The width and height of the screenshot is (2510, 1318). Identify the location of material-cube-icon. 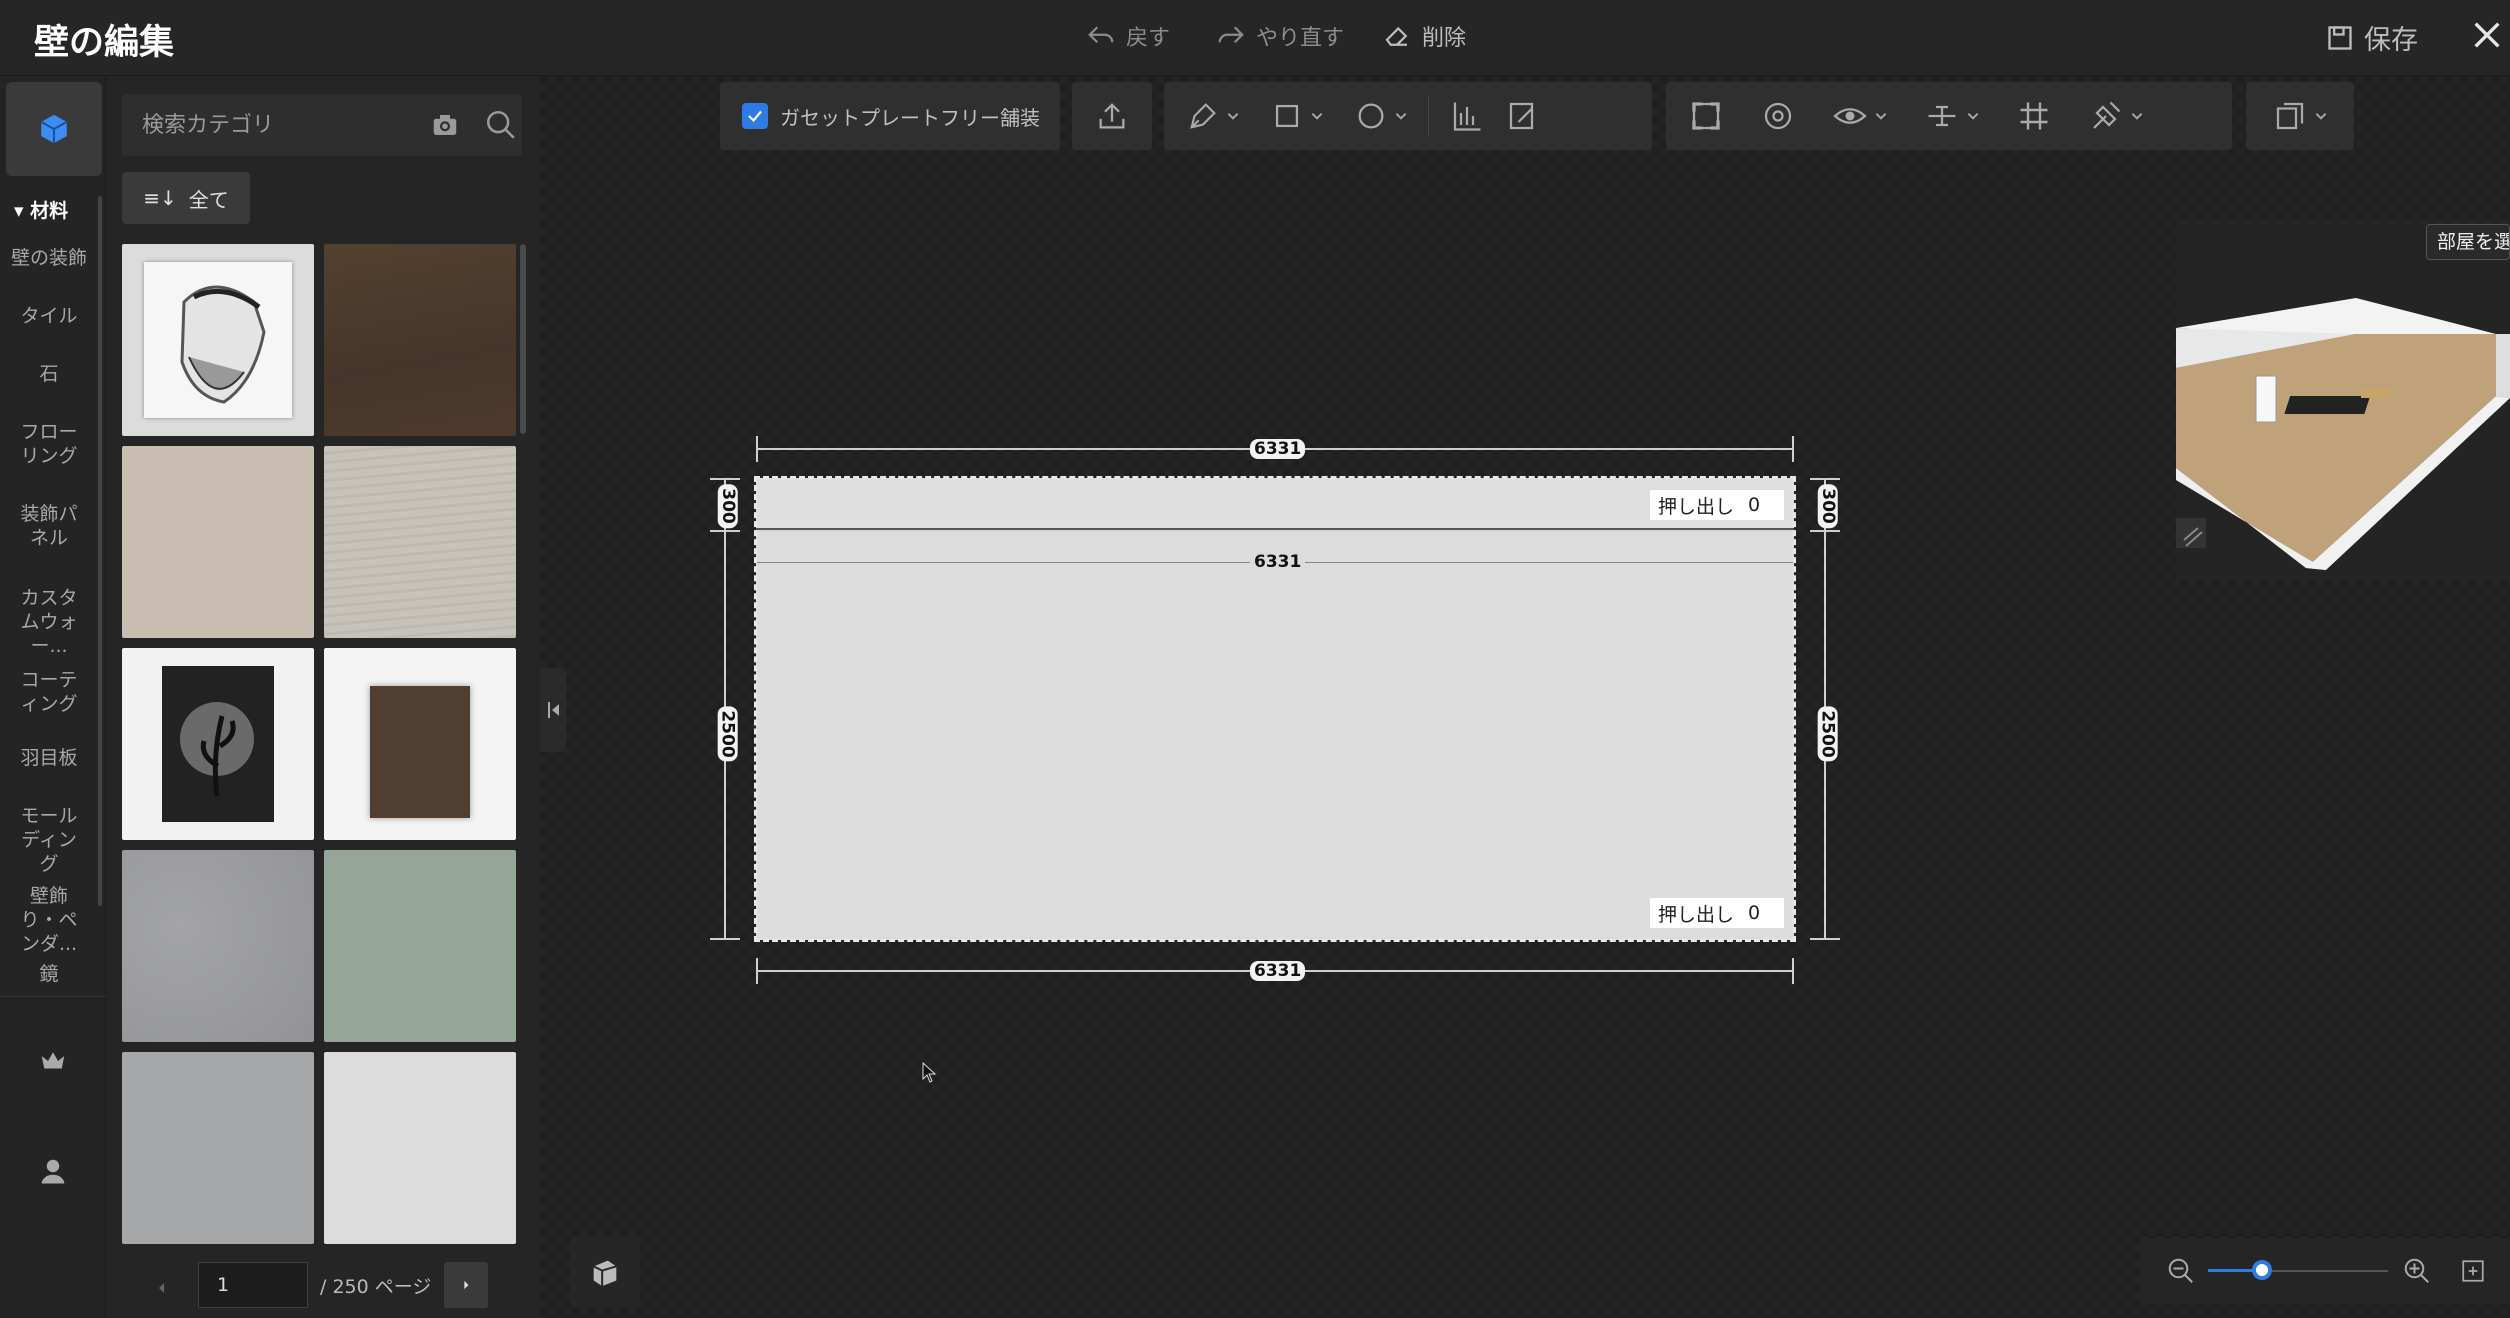
(54, 129).